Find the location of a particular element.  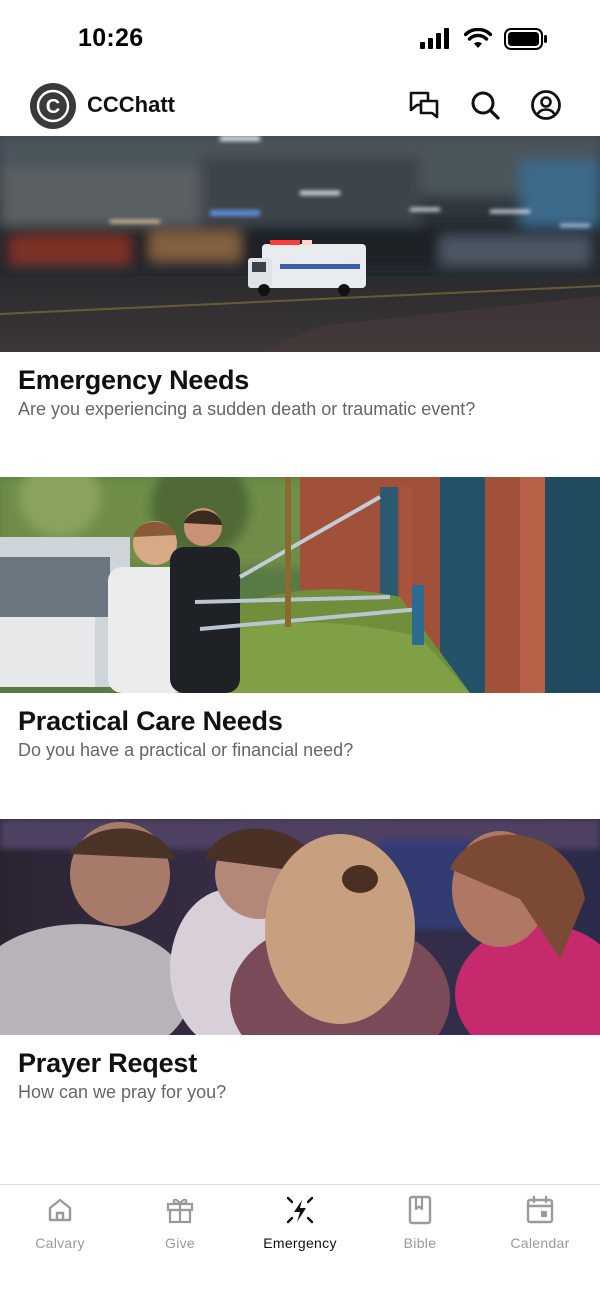

app-logo: C is located at coordinates (53, 106).